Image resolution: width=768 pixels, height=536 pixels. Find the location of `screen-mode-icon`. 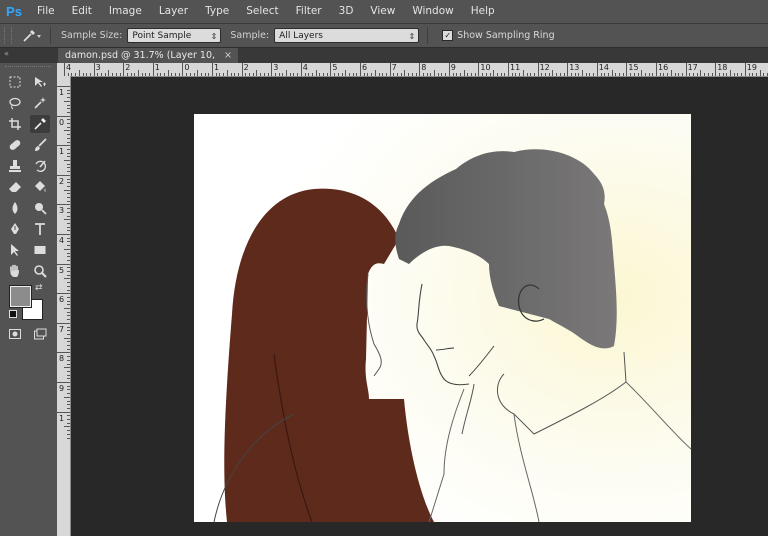

screen-mode-icon is located at coordinates (40, 334).